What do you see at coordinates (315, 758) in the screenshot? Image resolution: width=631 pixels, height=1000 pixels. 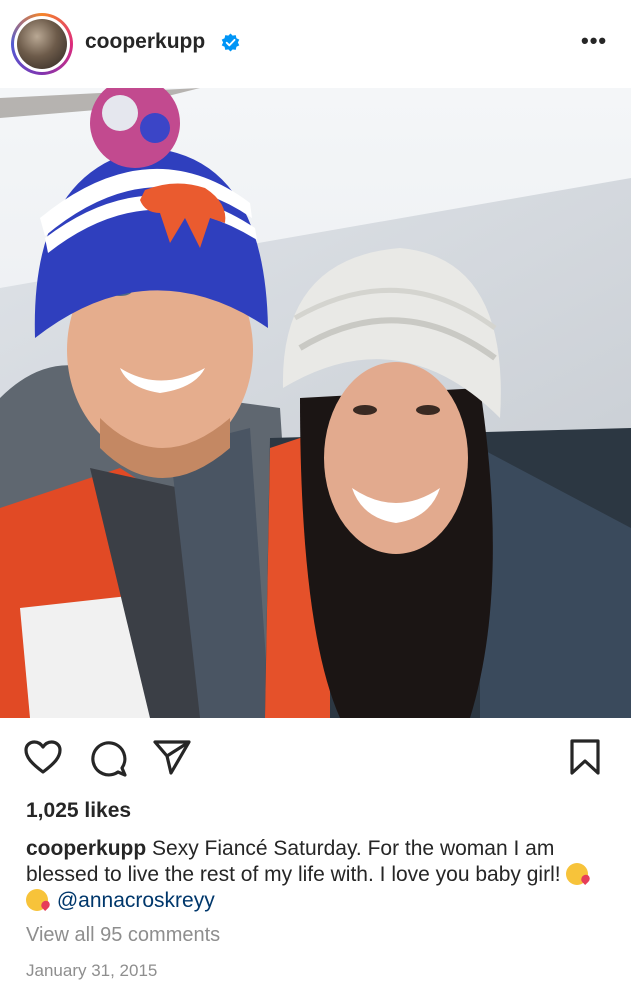 I see `action-bar` at bounding box center [315, 758].